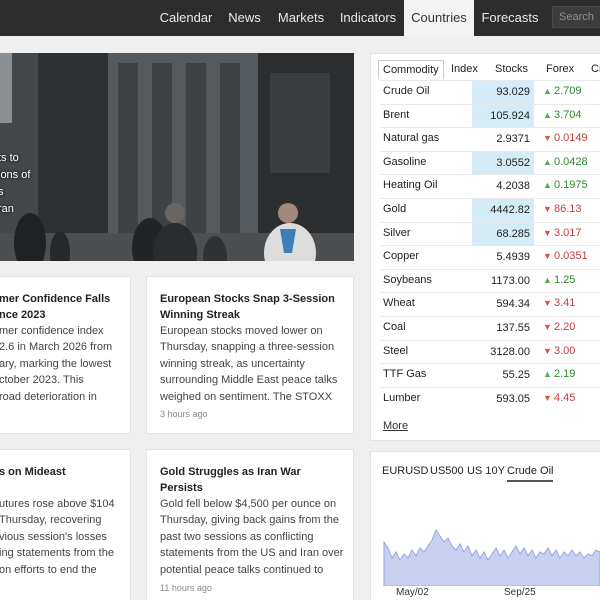 The image size is (600, 600). What do you see at coordinates (184, 414) in the screenshot?
I see `news-card-time: 3 hours ago` at bounding box center [184, 414].